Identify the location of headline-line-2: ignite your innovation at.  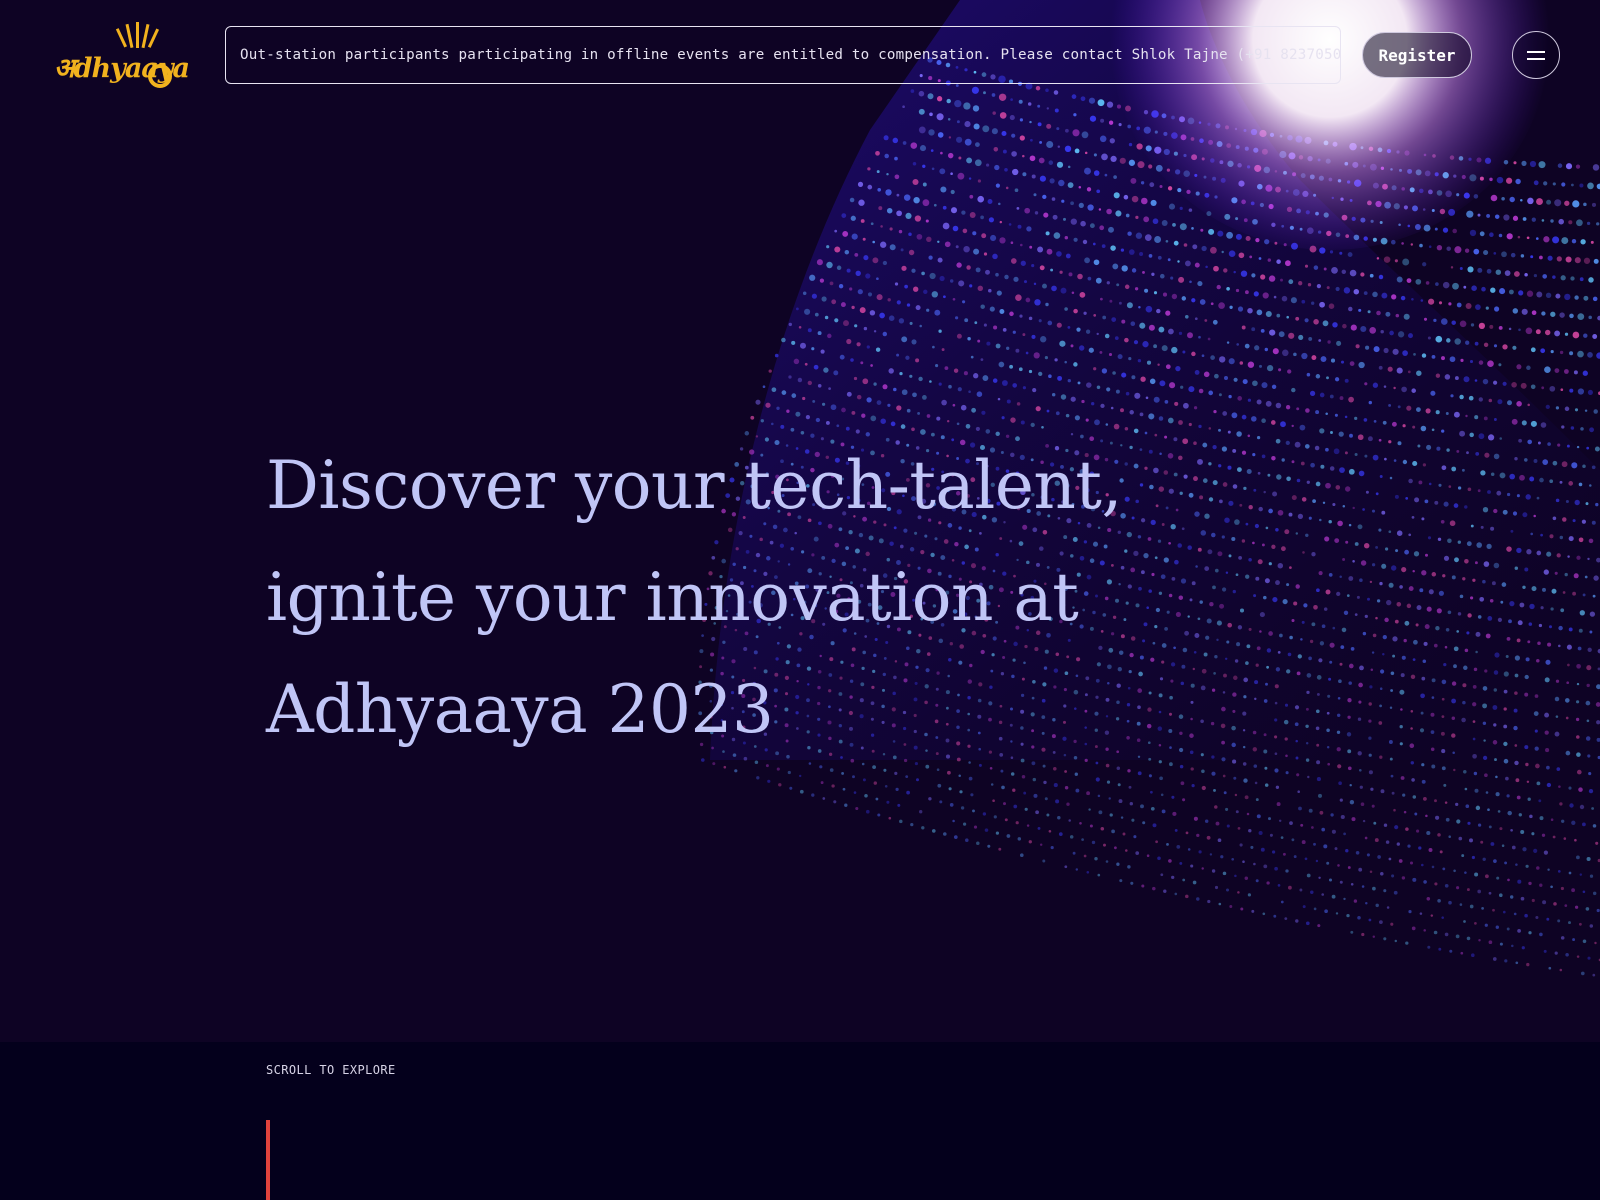
(672, 597).